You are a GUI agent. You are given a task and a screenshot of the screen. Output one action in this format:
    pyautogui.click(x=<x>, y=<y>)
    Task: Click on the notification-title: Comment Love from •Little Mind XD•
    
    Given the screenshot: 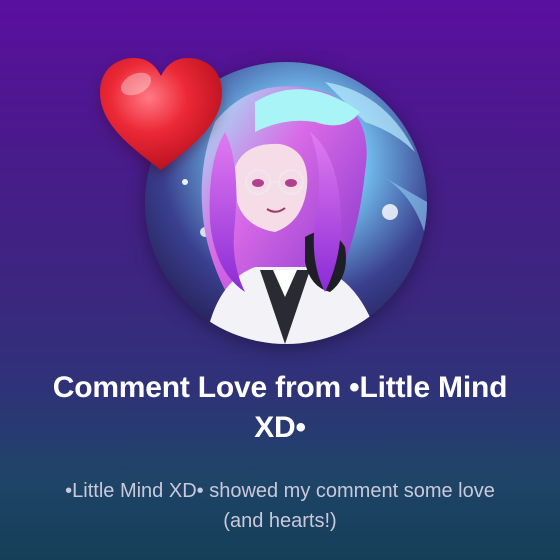 What is the action you would take?
    pyautogui.click(x=280, y=407)
    